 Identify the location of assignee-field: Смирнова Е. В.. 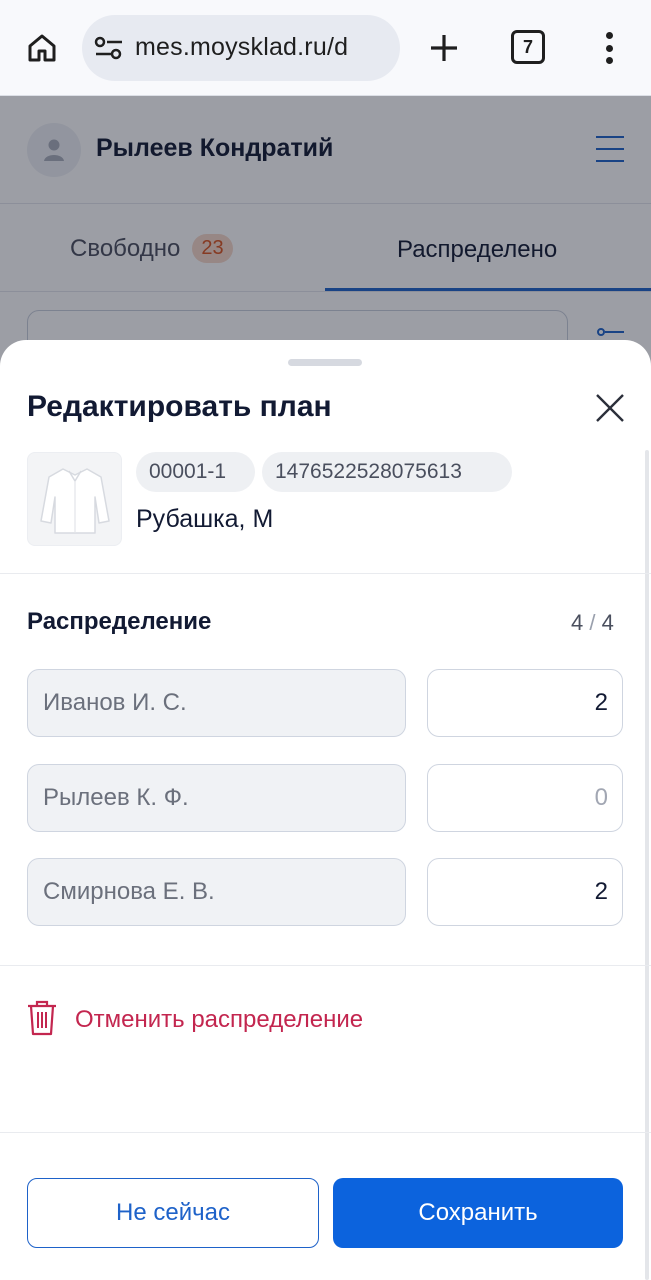
(216, 892).